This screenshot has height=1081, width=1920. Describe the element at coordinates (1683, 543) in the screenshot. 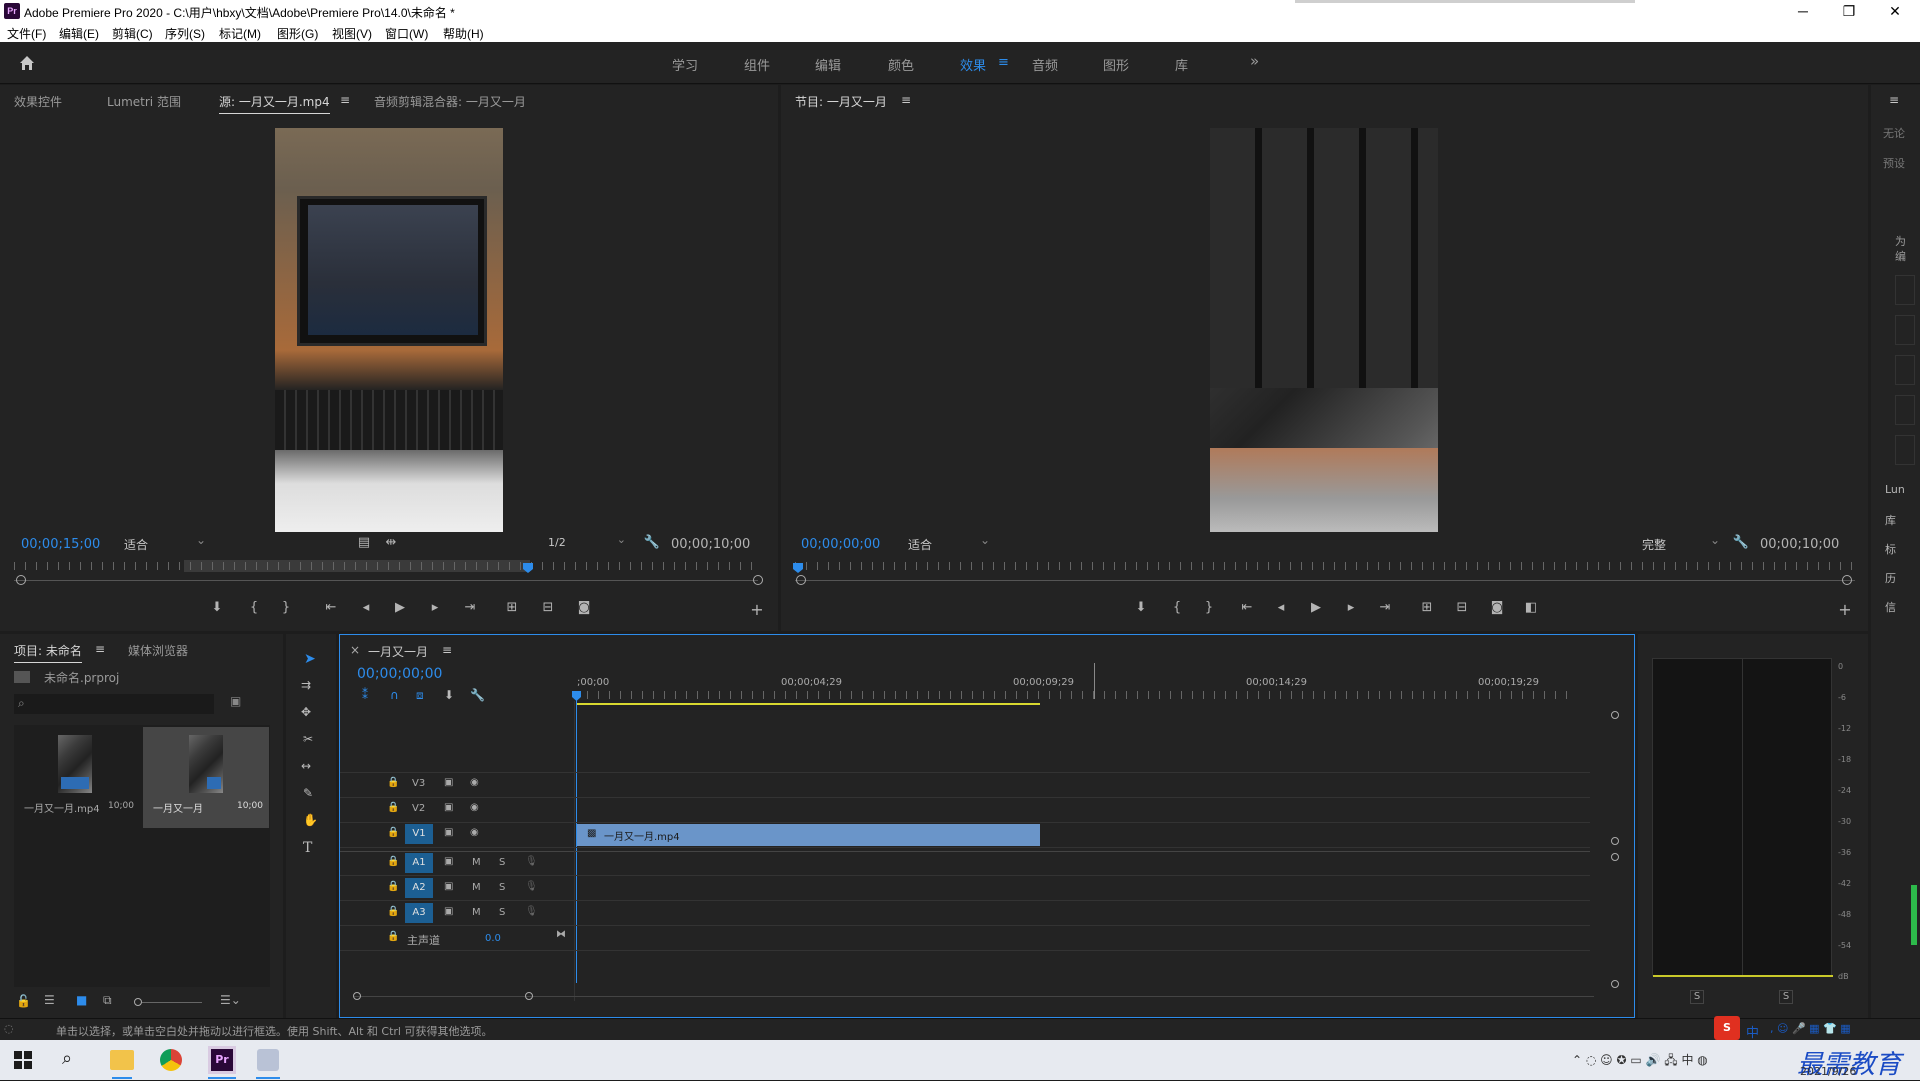

I see `program-quality-select: 完整` at that location.